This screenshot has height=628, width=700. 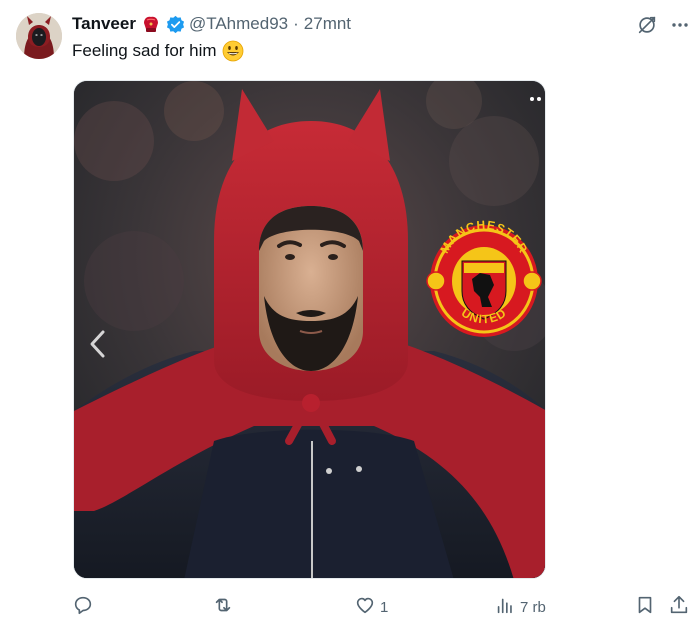 I want to click on tweet-text: Feeling sad for him, so click(x=158, y=51).